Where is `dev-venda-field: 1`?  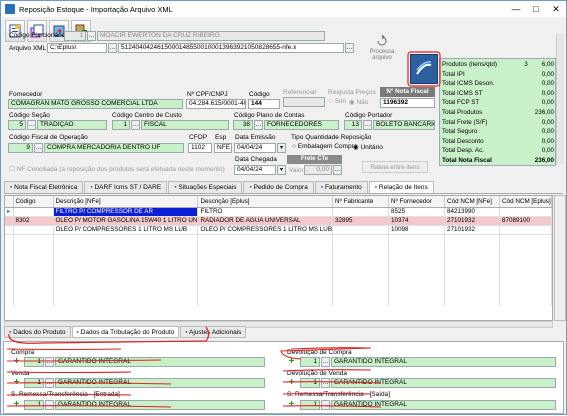 dev-venda-field: 1 is located at coordinates (310, 383).